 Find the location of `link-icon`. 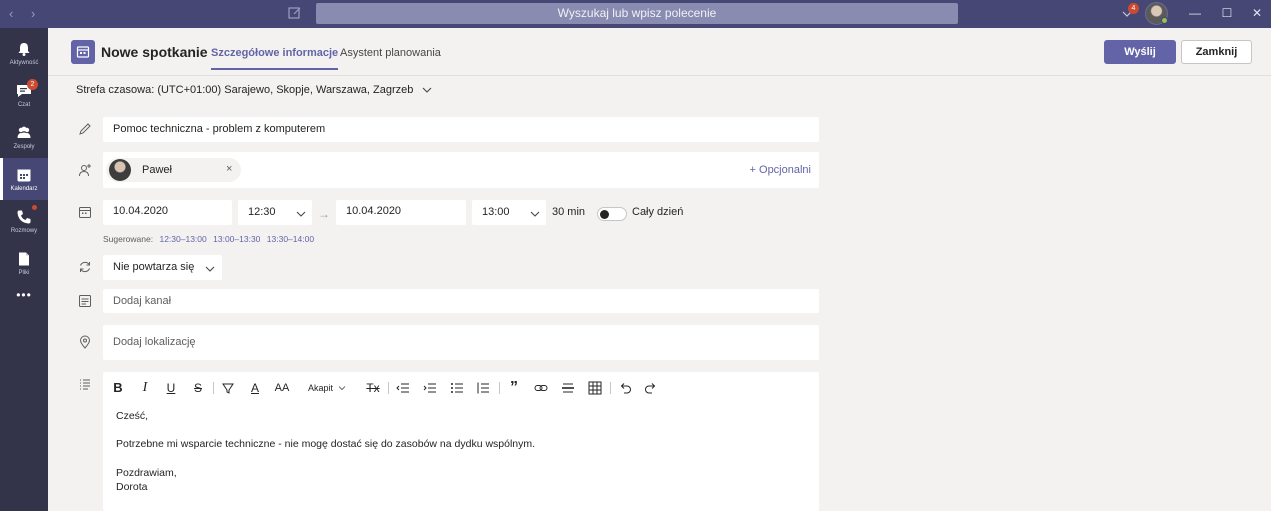

link-icon is located at coordinates (541, 388).